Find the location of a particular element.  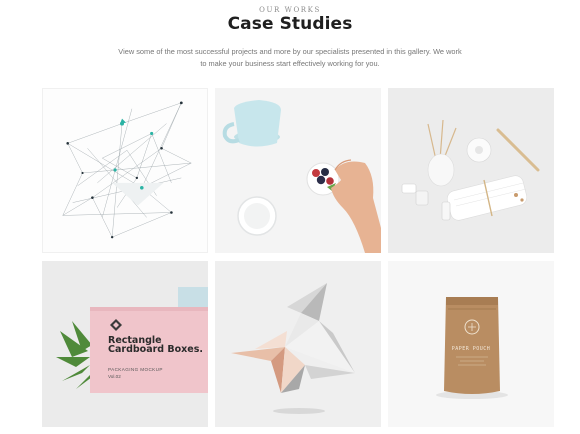

gallery-item-coffee is located at coordinates (298, 170).